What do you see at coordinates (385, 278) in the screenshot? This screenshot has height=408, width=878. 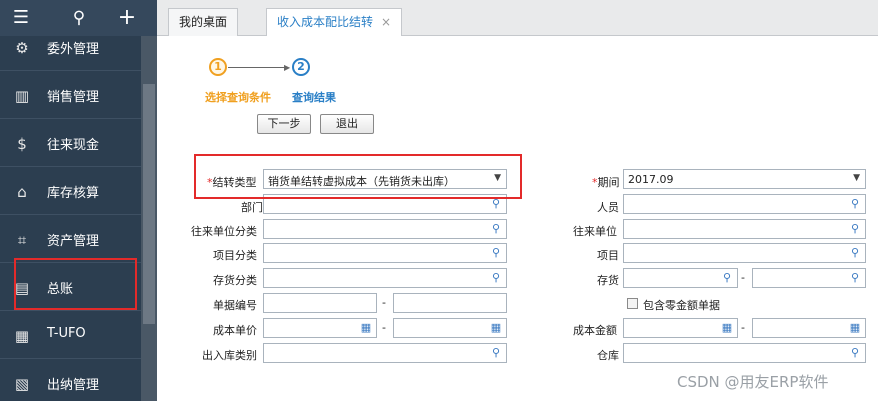 I see `stock-class-input: ⚲` at bounding box center [385, 278].